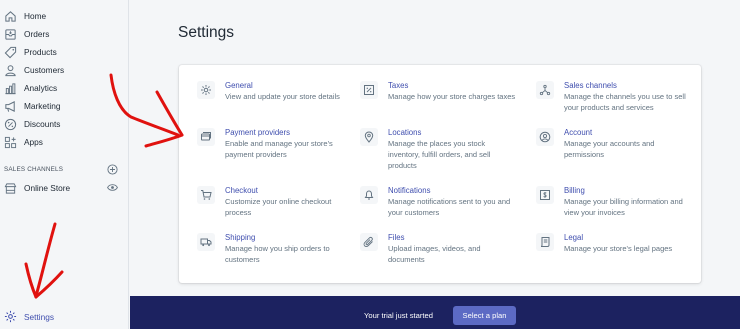  What do you see at coordinates (34, 169) in the screenshot?
I see `sales-channels-header: SALES CHANNELS` at bounding box center [34, 169].